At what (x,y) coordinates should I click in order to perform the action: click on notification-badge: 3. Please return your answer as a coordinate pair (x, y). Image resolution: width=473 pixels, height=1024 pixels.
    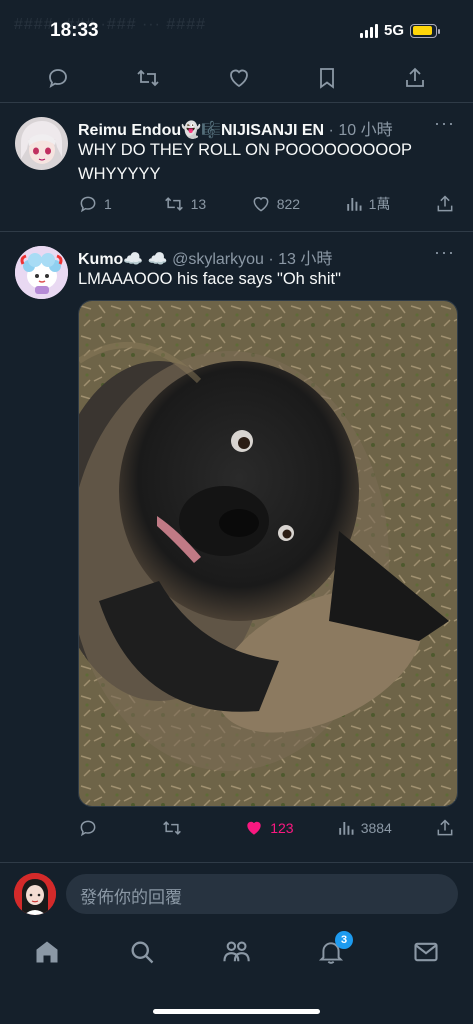
    Looking at the image, I should click on (344, 940).